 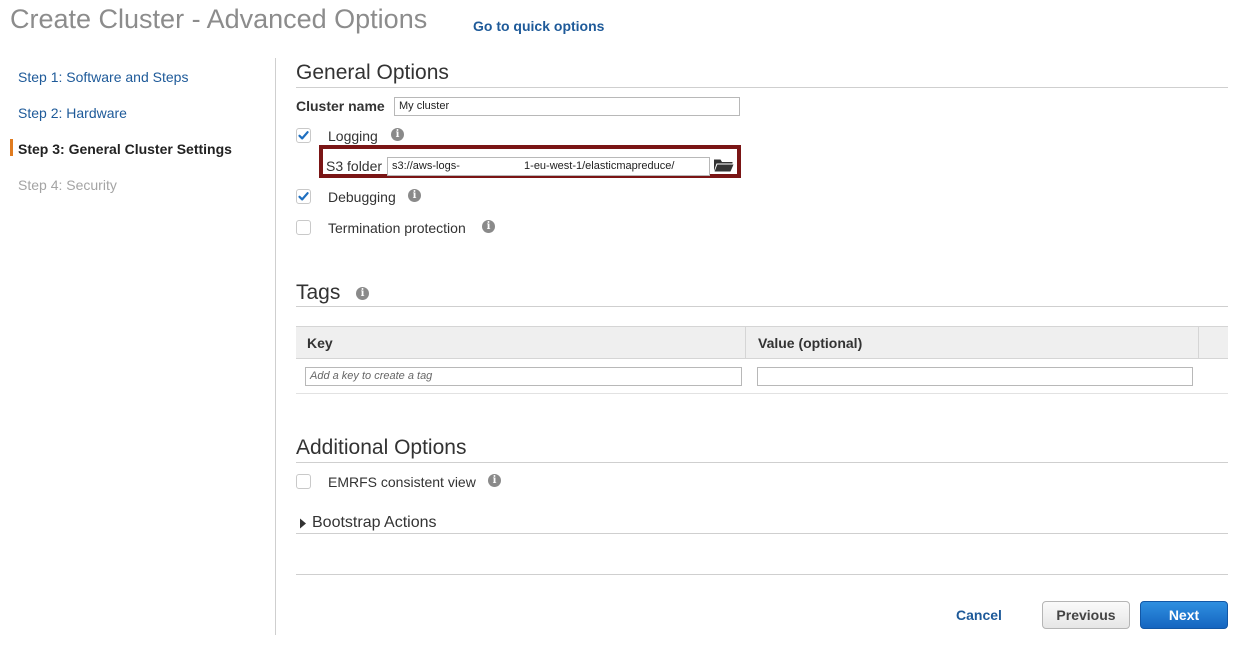 What do you see at coordinates (67, 185) in the screenshot?
I see `sidebar-step-security: Step 4: Security` at bounding box center [67, 185].